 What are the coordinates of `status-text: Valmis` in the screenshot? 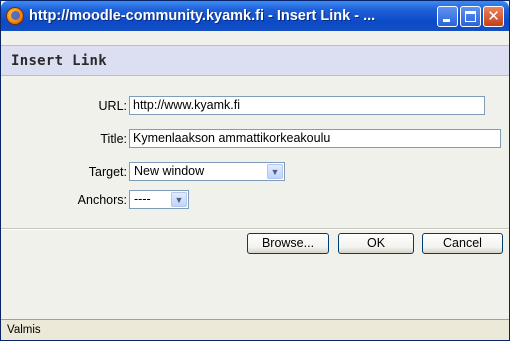 It's located at (24, 330).